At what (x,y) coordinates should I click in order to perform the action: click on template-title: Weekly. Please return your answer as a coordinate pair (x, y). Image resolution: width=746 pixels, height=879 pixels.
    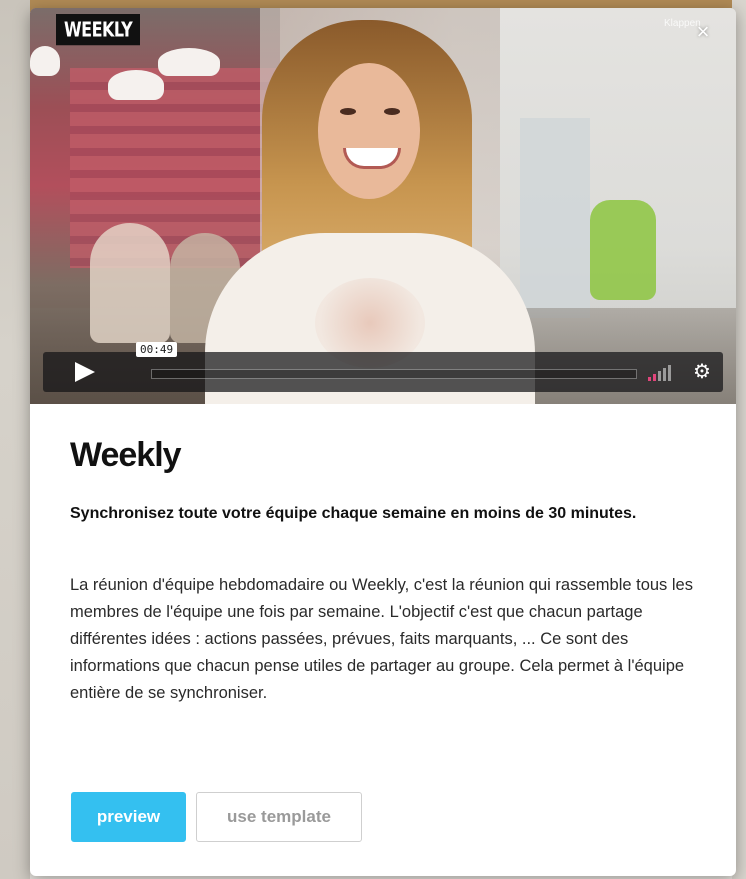
    Looking at the image, I should click on (126, 455).